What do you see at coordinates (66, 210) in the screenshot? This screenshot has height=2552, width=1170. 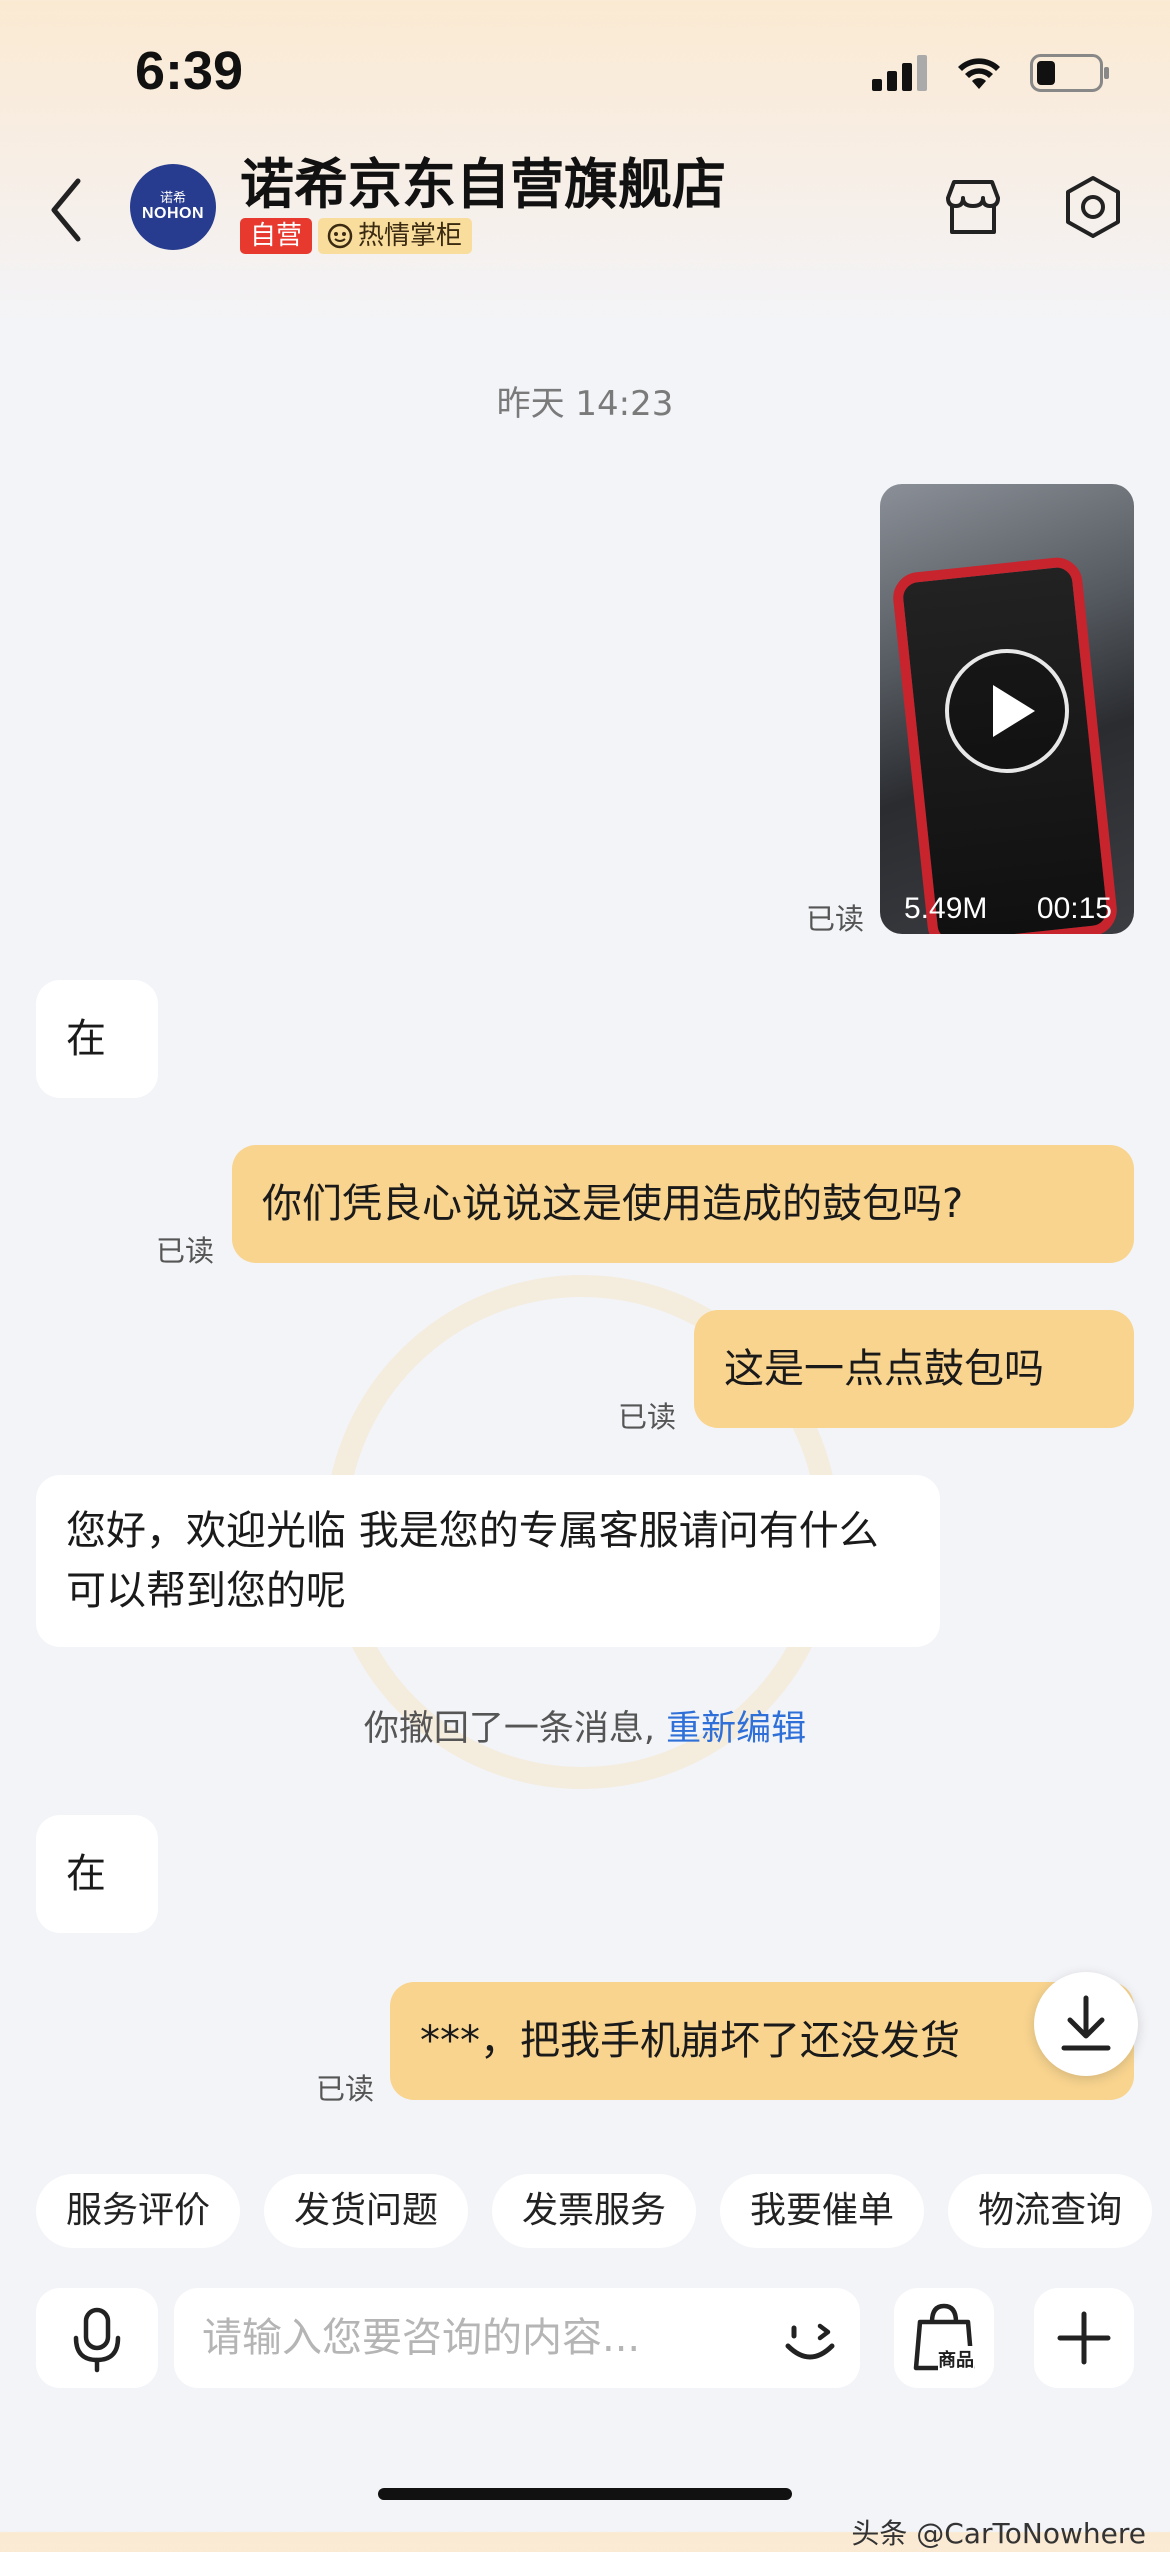 I see `back-icon` at bounding box center [66, 210].